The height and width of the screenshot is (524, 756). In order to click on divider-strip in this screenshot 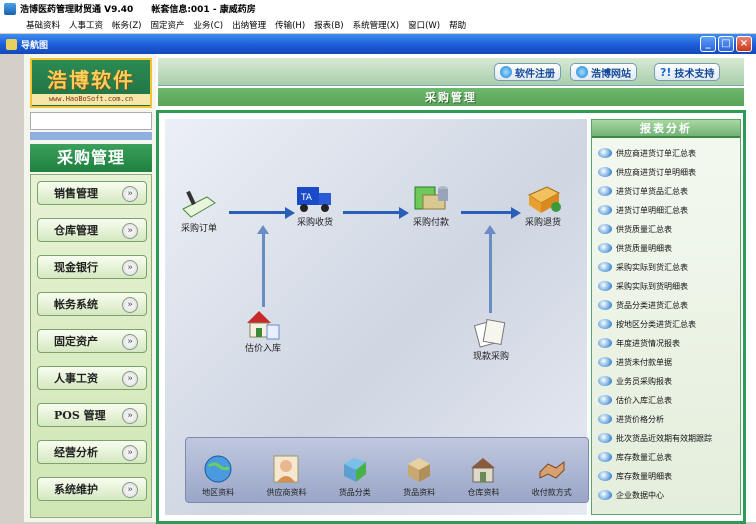, I will do `click(91, 136)`.